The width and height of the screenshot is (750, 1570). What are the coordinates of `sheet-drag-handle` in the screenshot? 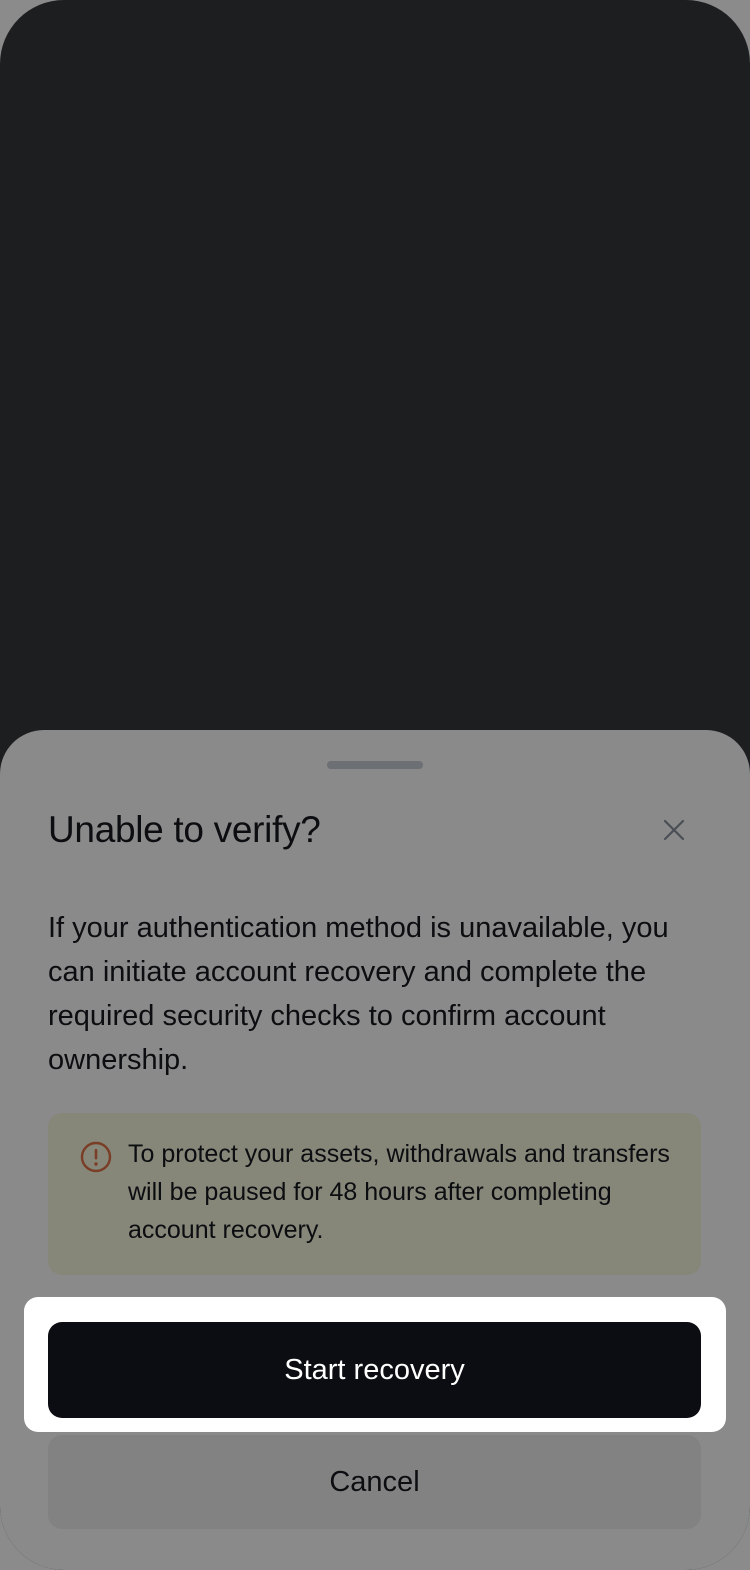 It's located at (375, 765).